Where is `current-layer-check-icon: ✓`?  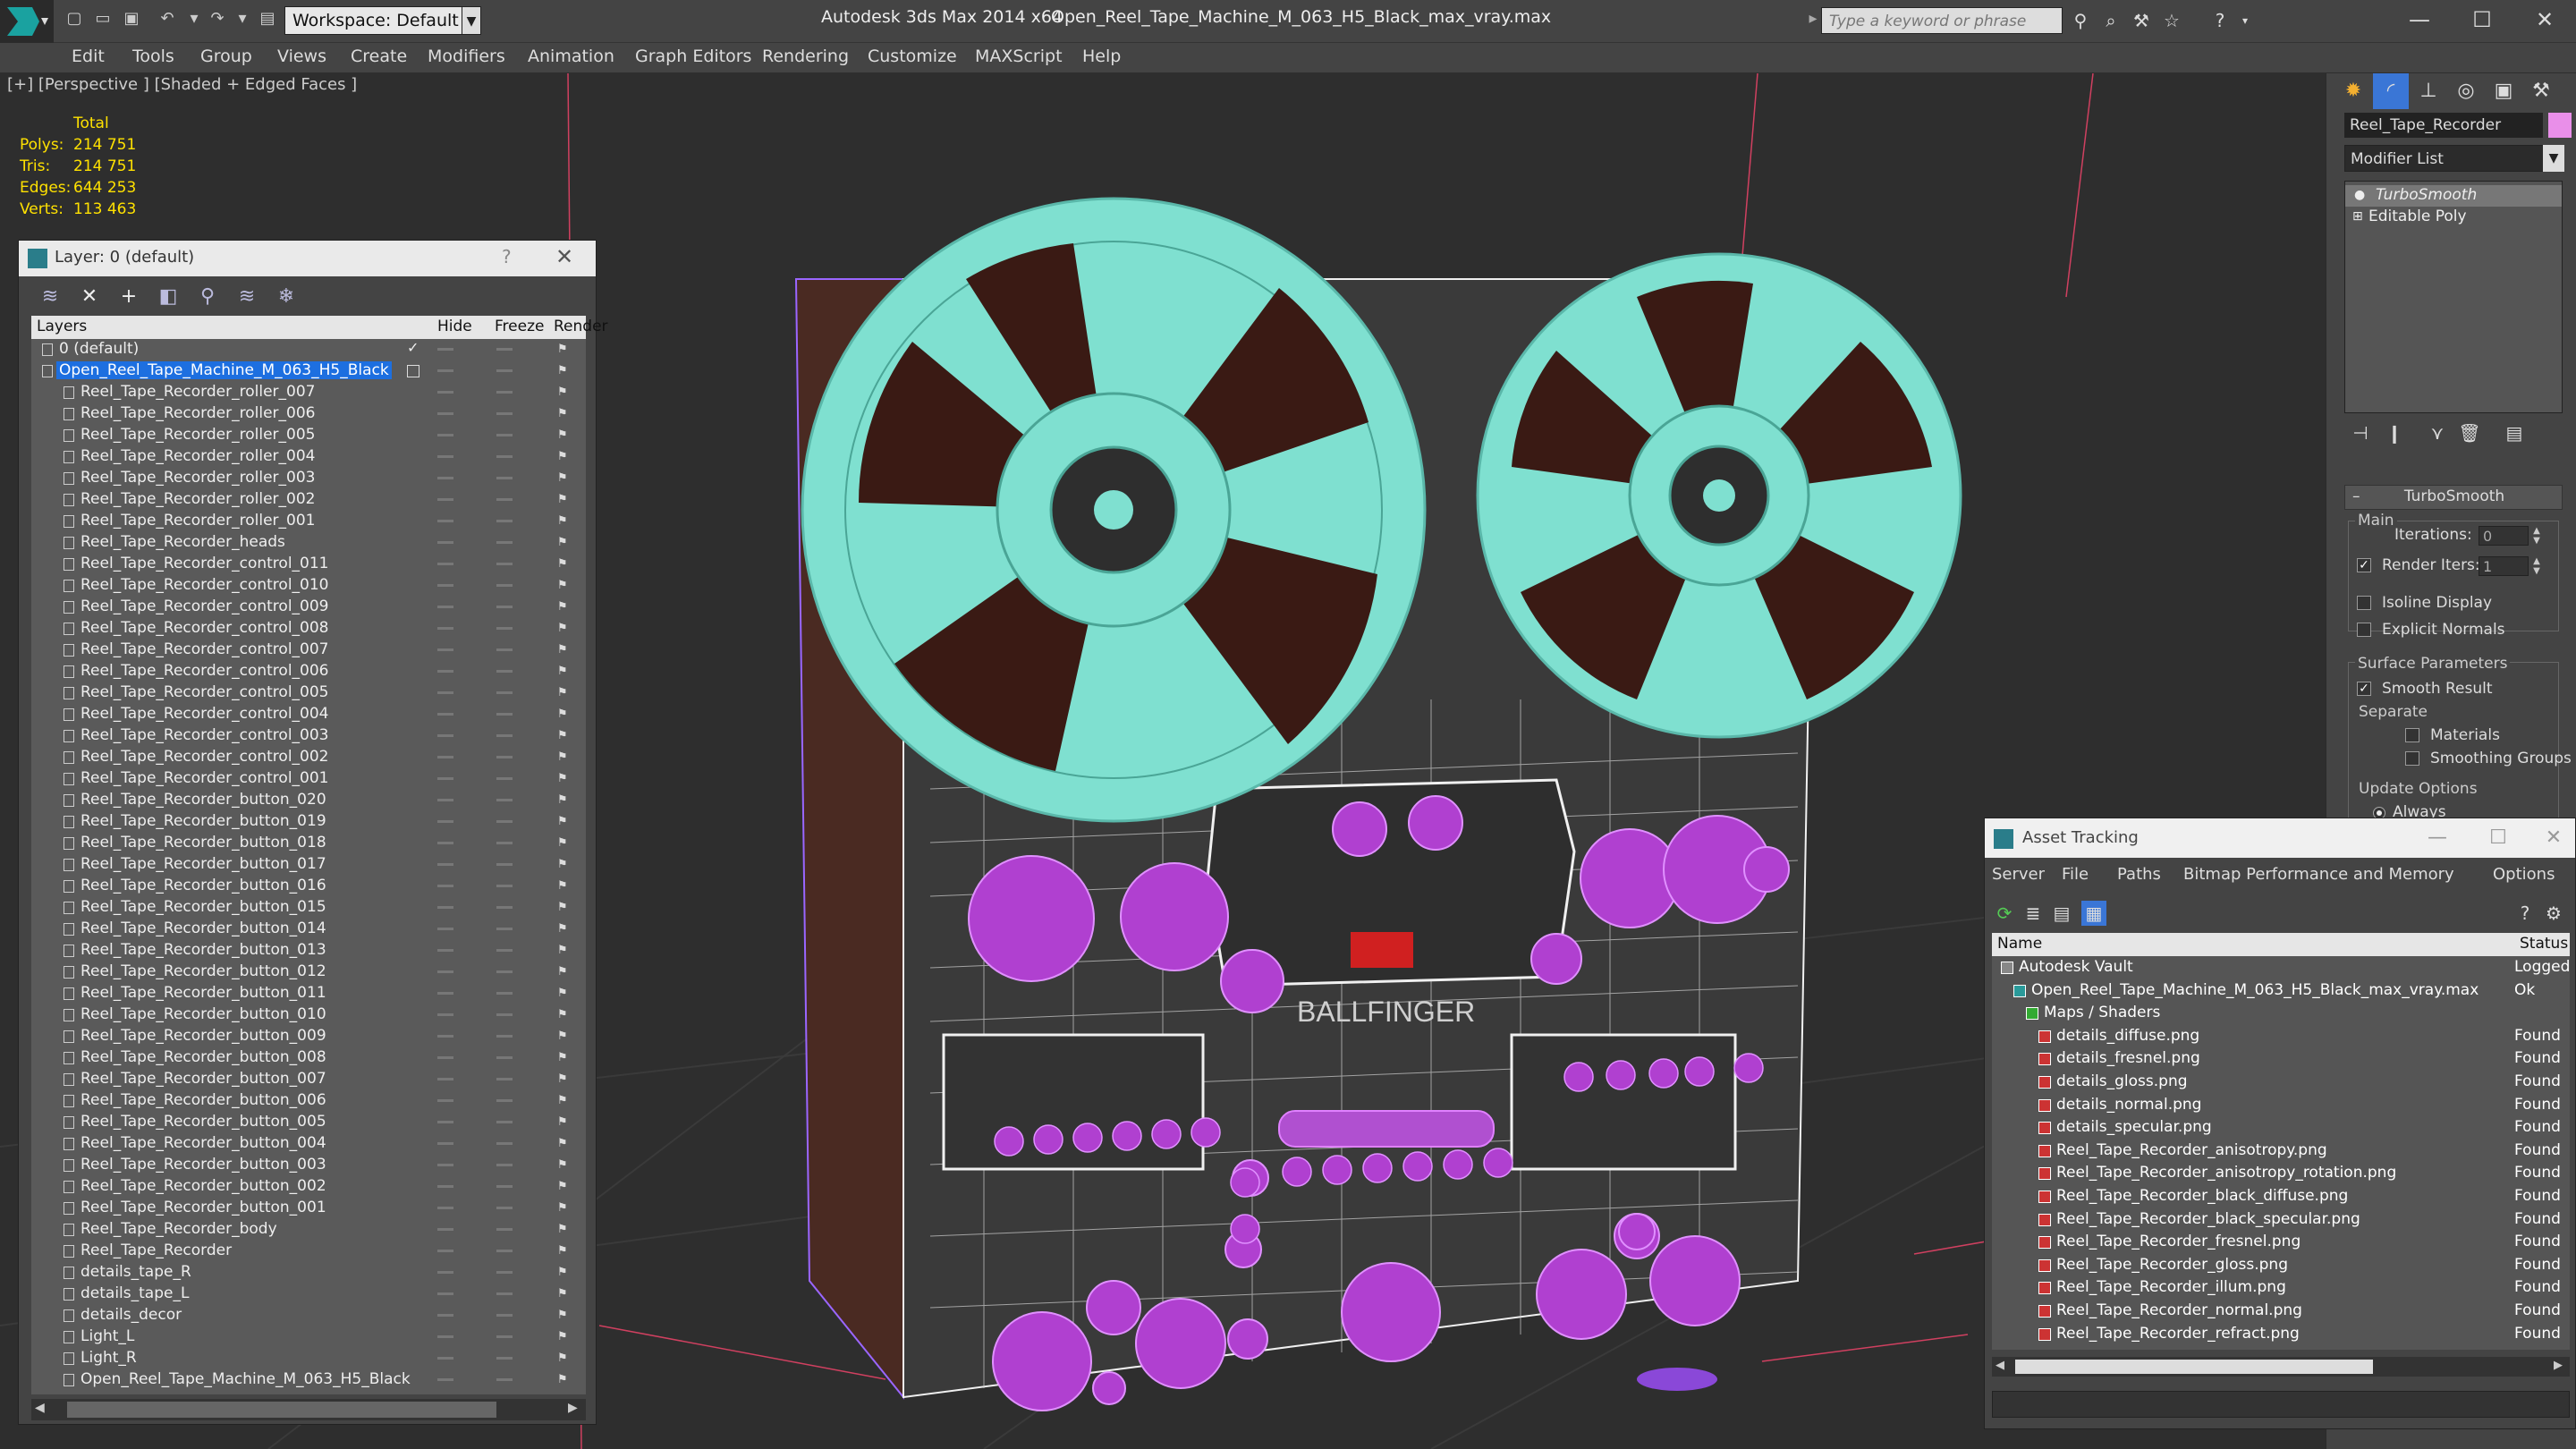
current-layer-check-icon: ✓ is located at coordinates (413, 347).